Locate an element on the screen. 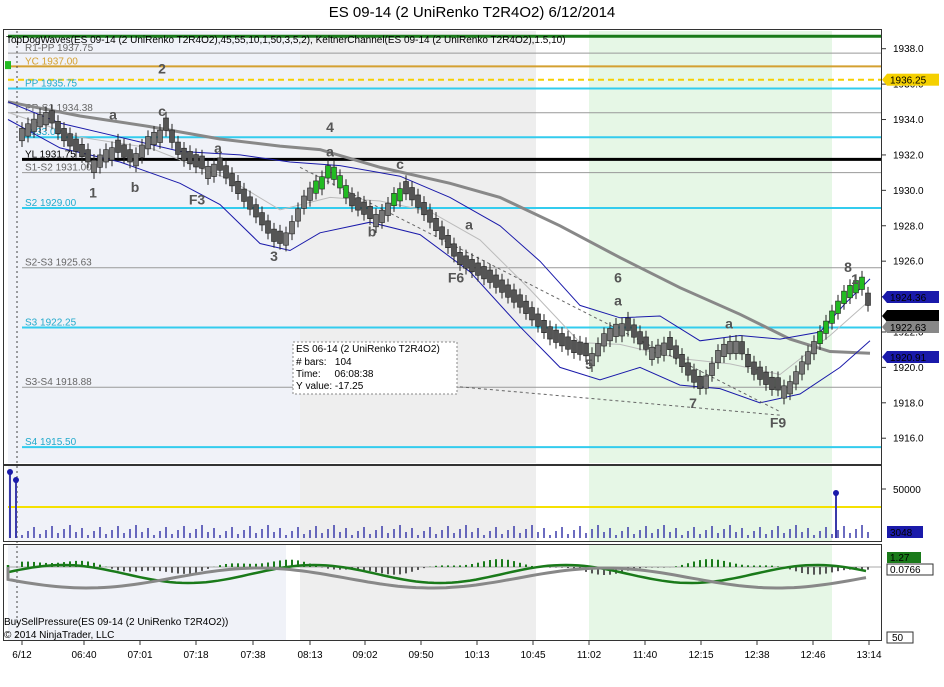 This screenshot has height=687, width=944. volume-tick-label-0: 50000 is located at coordinates (907, 490).